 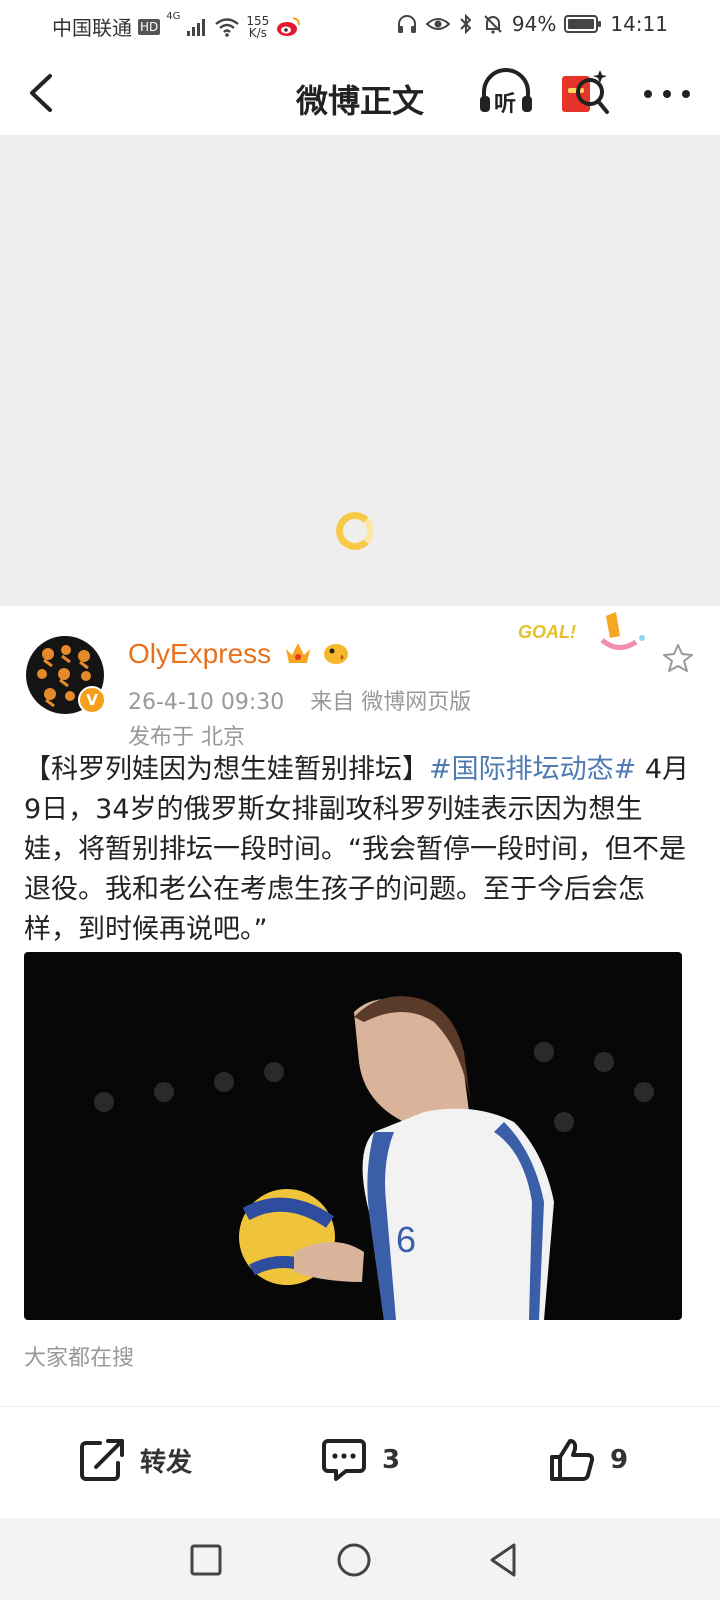 What do you see at coordinates (79, 1356) in the screenshot?
I see `trending-search-hint: 大家都在搜` at bounding box center [79, 1356].